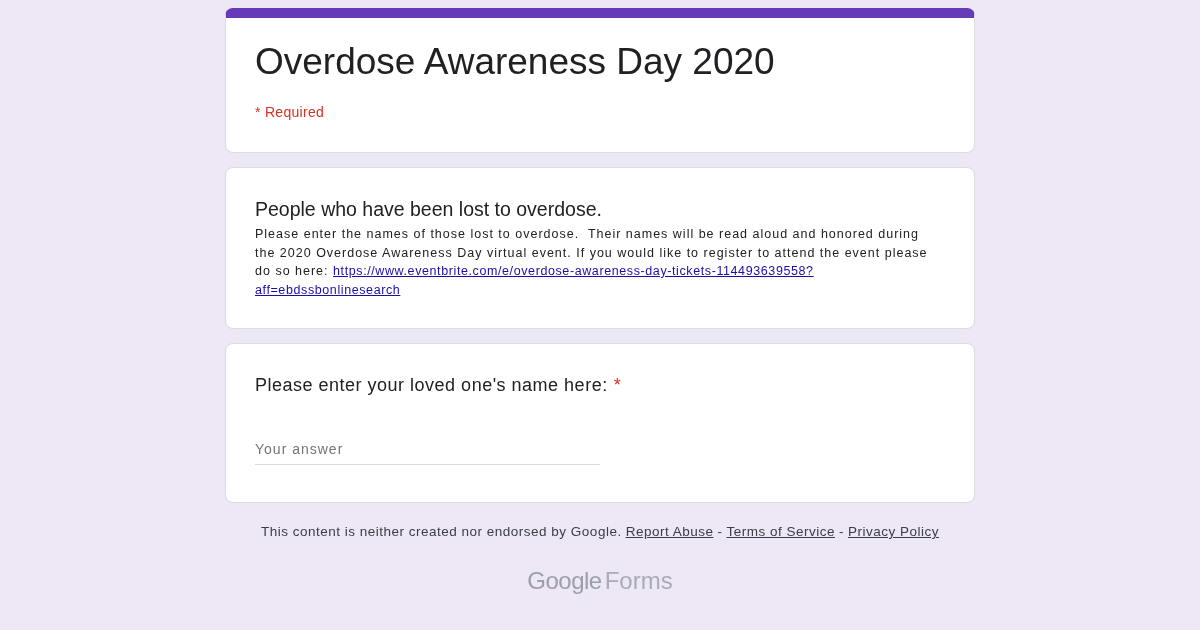  What do you see at coordinates (592, 262) in the screenshot?
I see `description-text: Please enter the names of those lost to overdose. Their names will be read aloud and honored during the 2020 Overdose Awareness Day virtual event. If you would like to register to attend the event please do so here: https://www.eventbrite.com/e/overdose-awareness-day-tickets-114493639558? aff=ebdssbonlinesearch` at bounding box center [592, 262].